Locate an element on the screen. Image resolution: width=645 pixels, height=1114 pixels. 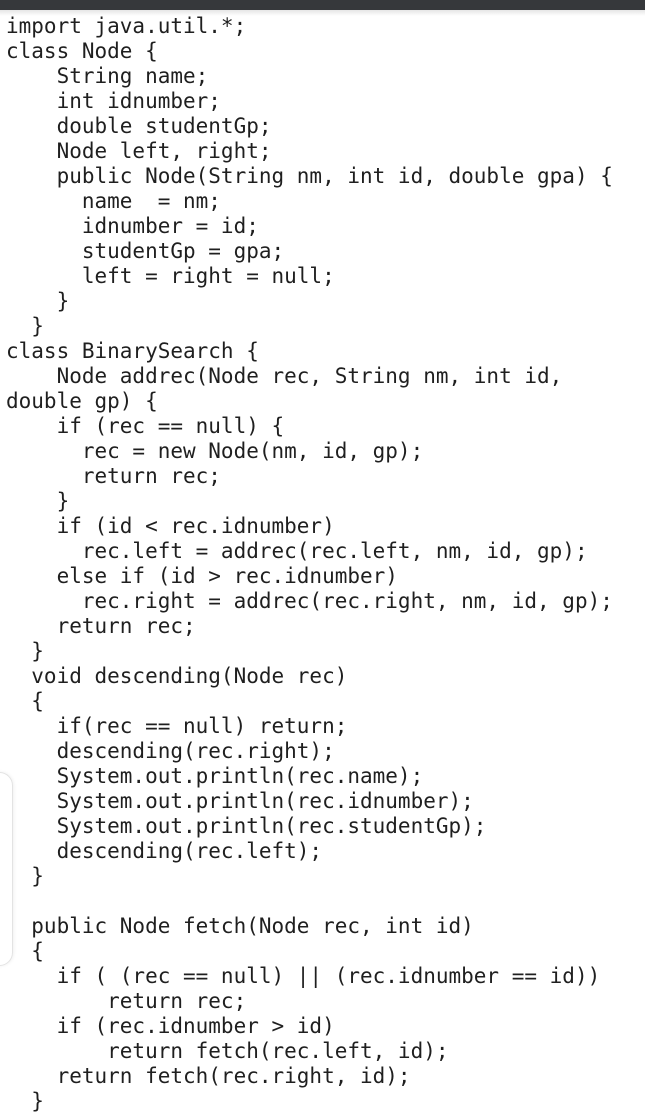
code-line: Node left, right; is located at coordinates (139, 151).